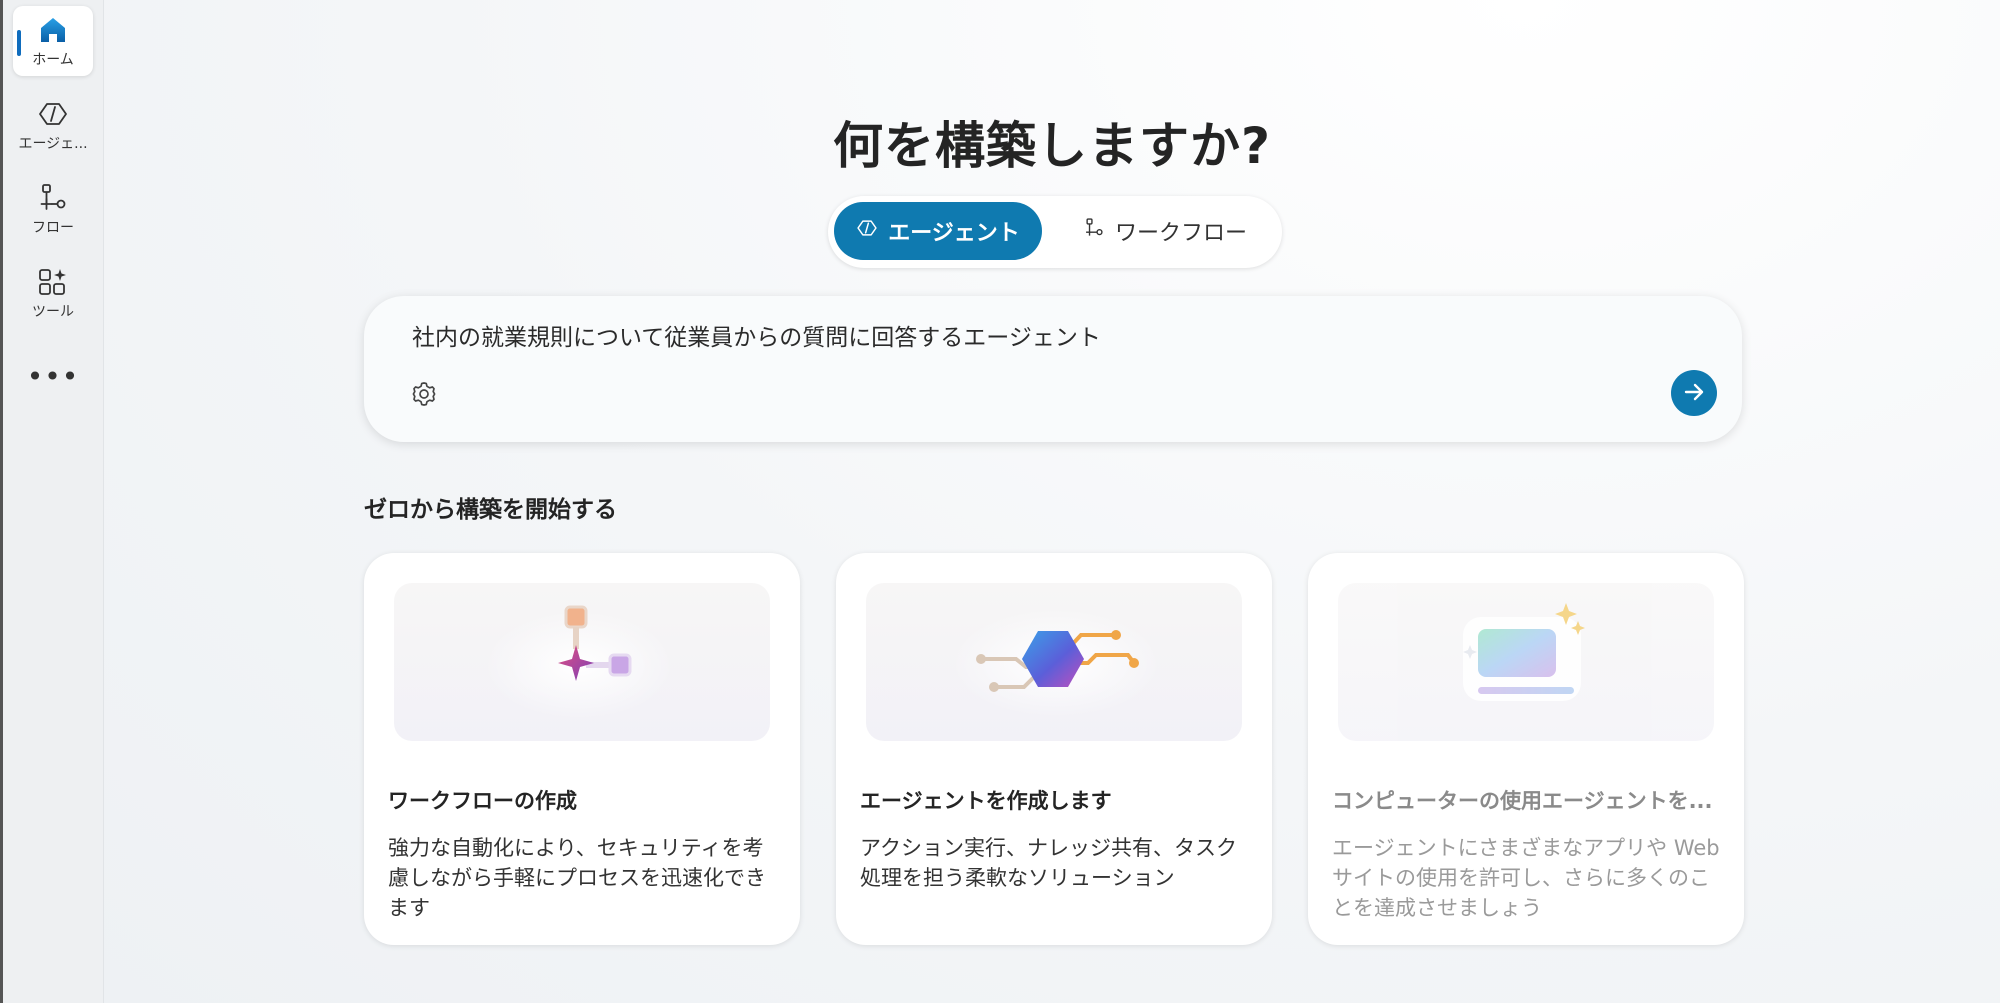 This screenshot has width=2000, height=1003. I want to click on workflow-illustration, so click(582, 662).